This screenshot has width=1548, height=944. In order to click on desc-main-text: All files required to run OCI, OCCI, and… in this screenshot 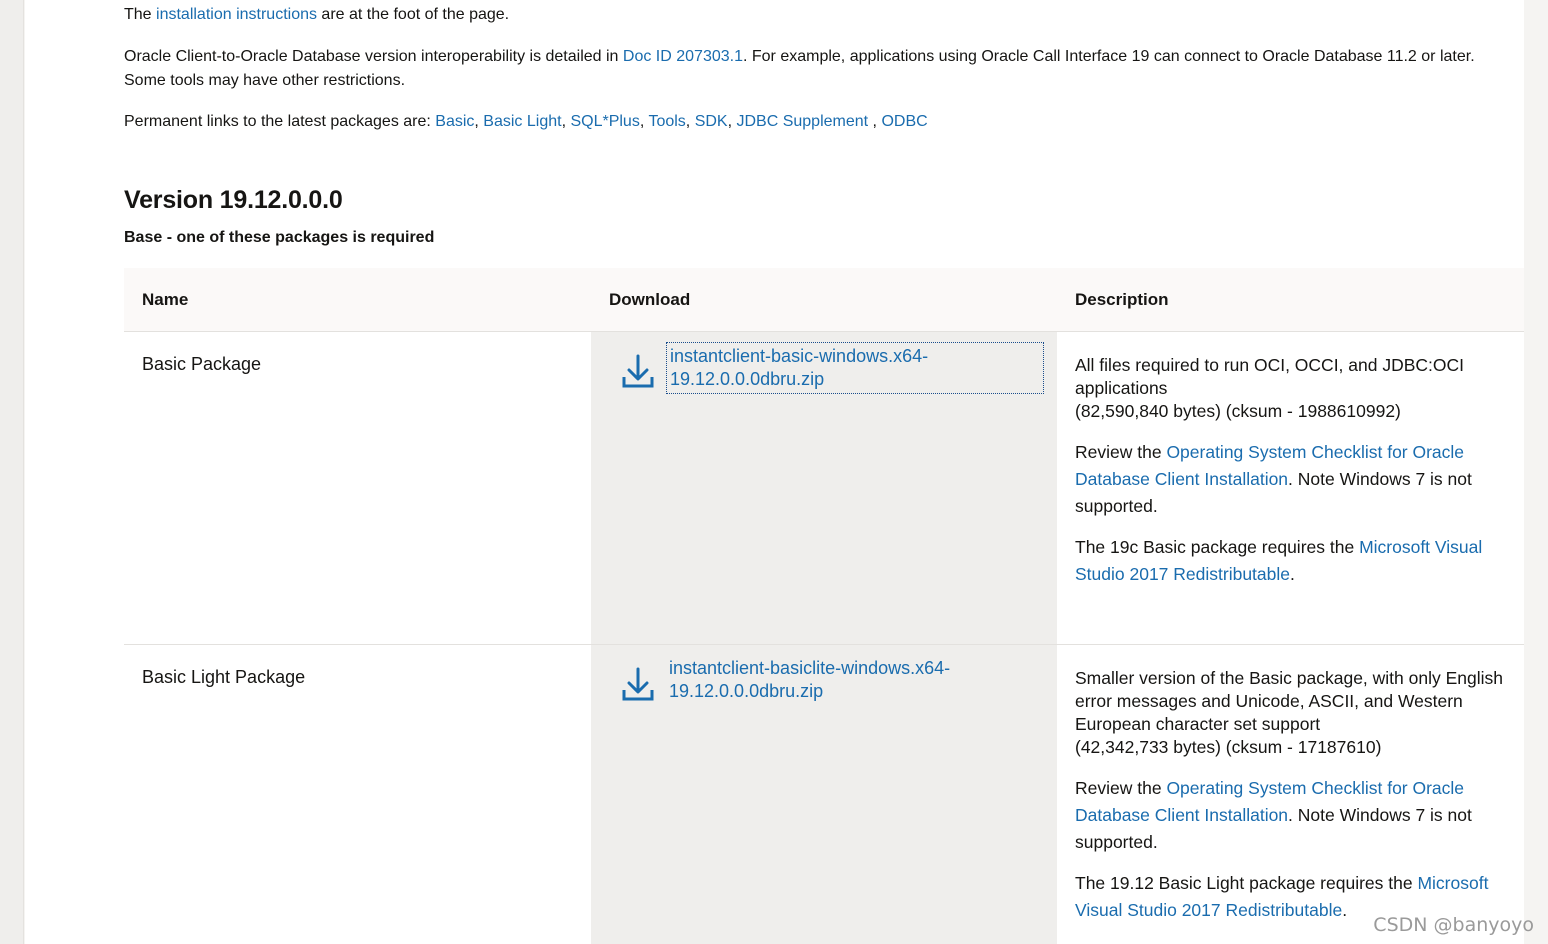, I will do `click(1270, 376)`.